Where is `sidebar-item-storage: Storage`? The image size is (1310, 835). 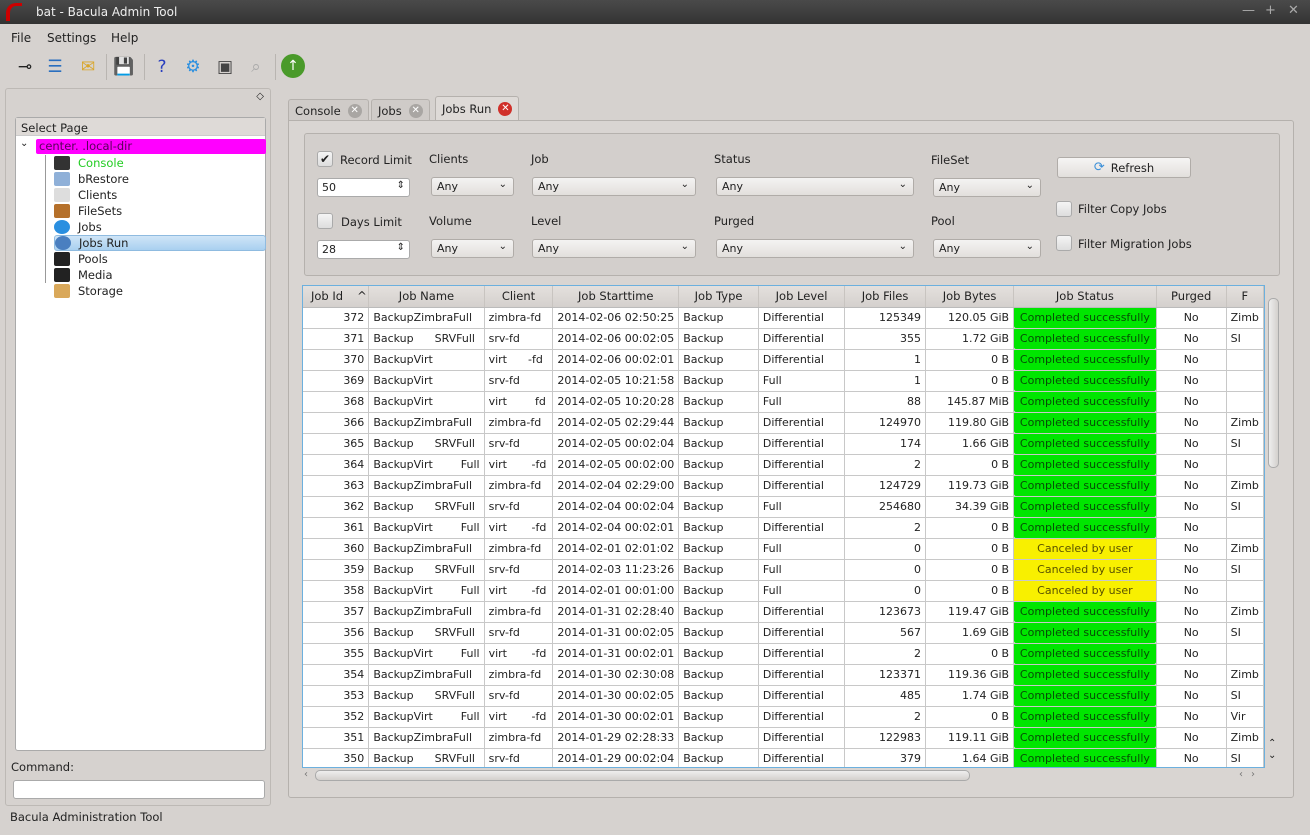 sidebar-item-storage: Storage is located at coordinates (160, 291).